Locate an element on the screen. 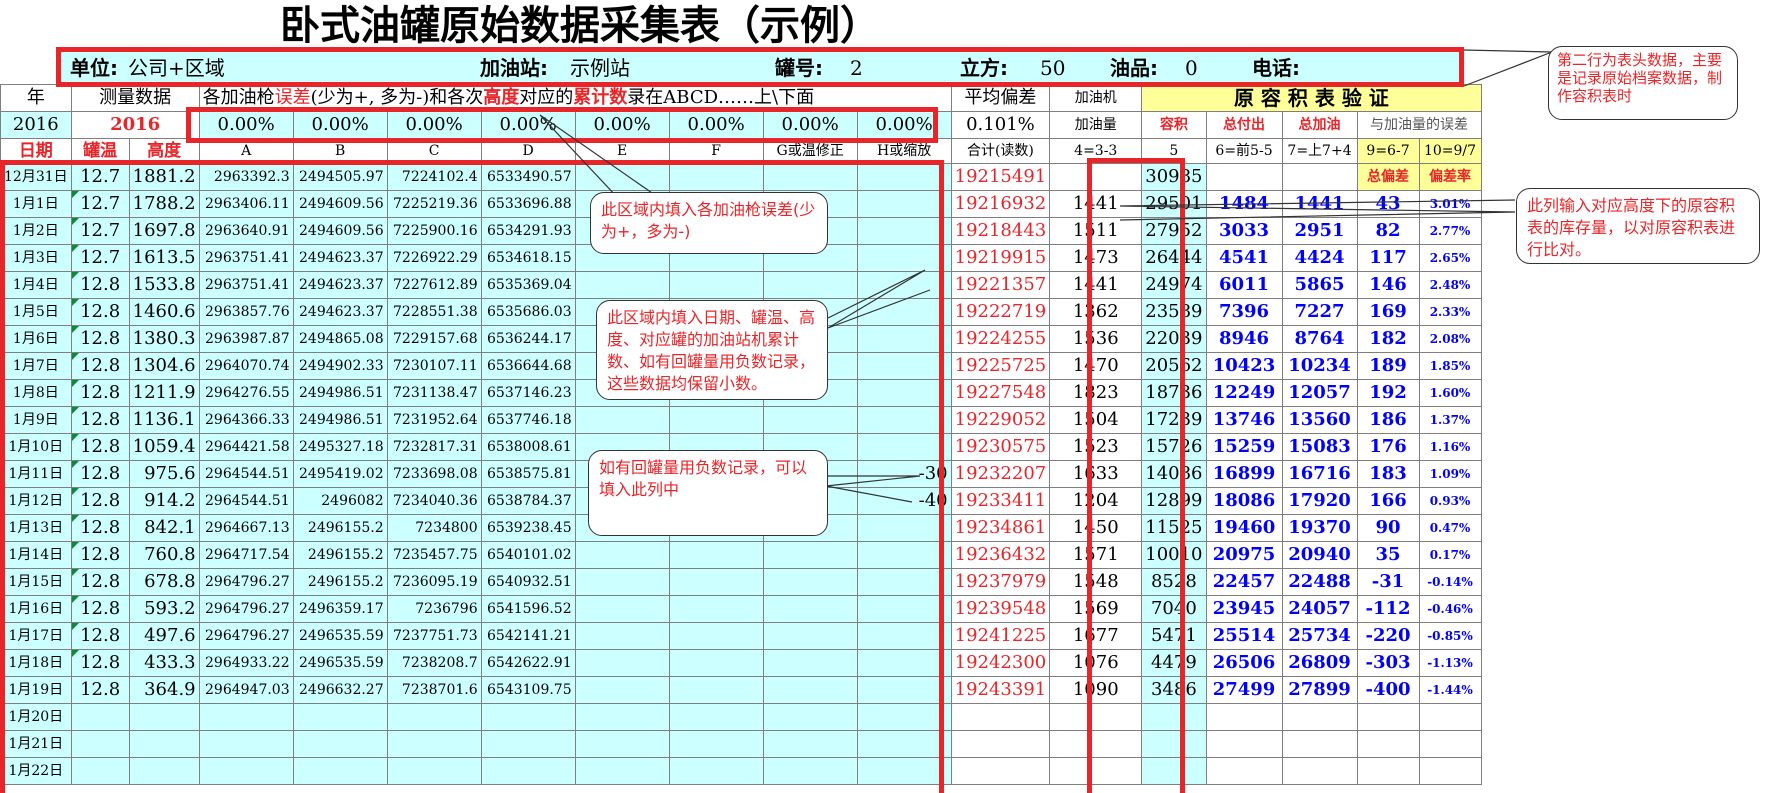 Image resolution: width=1775 pixels, height=793 pixels. height-cell: 975.6 is located at coordinates (164, 474).